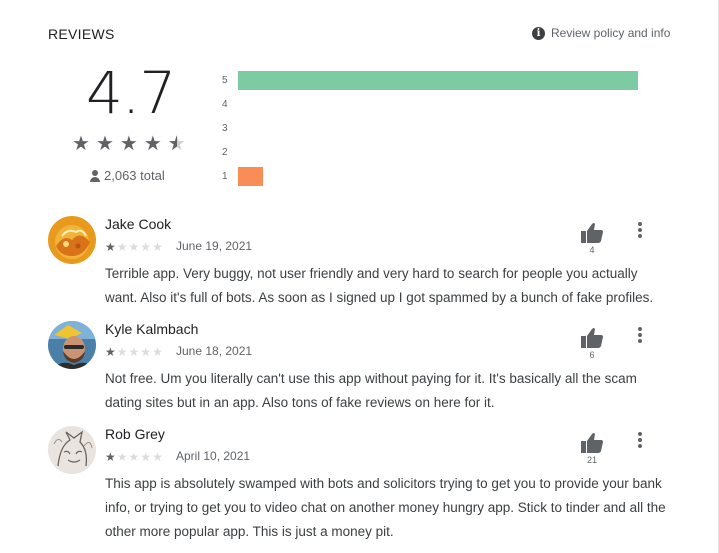 The height and width of the screenshot is (553, 719). Describe the element at coordinates (611, 33) in the screenshot. I see `review-policy-label: Review policy and info` at that location.